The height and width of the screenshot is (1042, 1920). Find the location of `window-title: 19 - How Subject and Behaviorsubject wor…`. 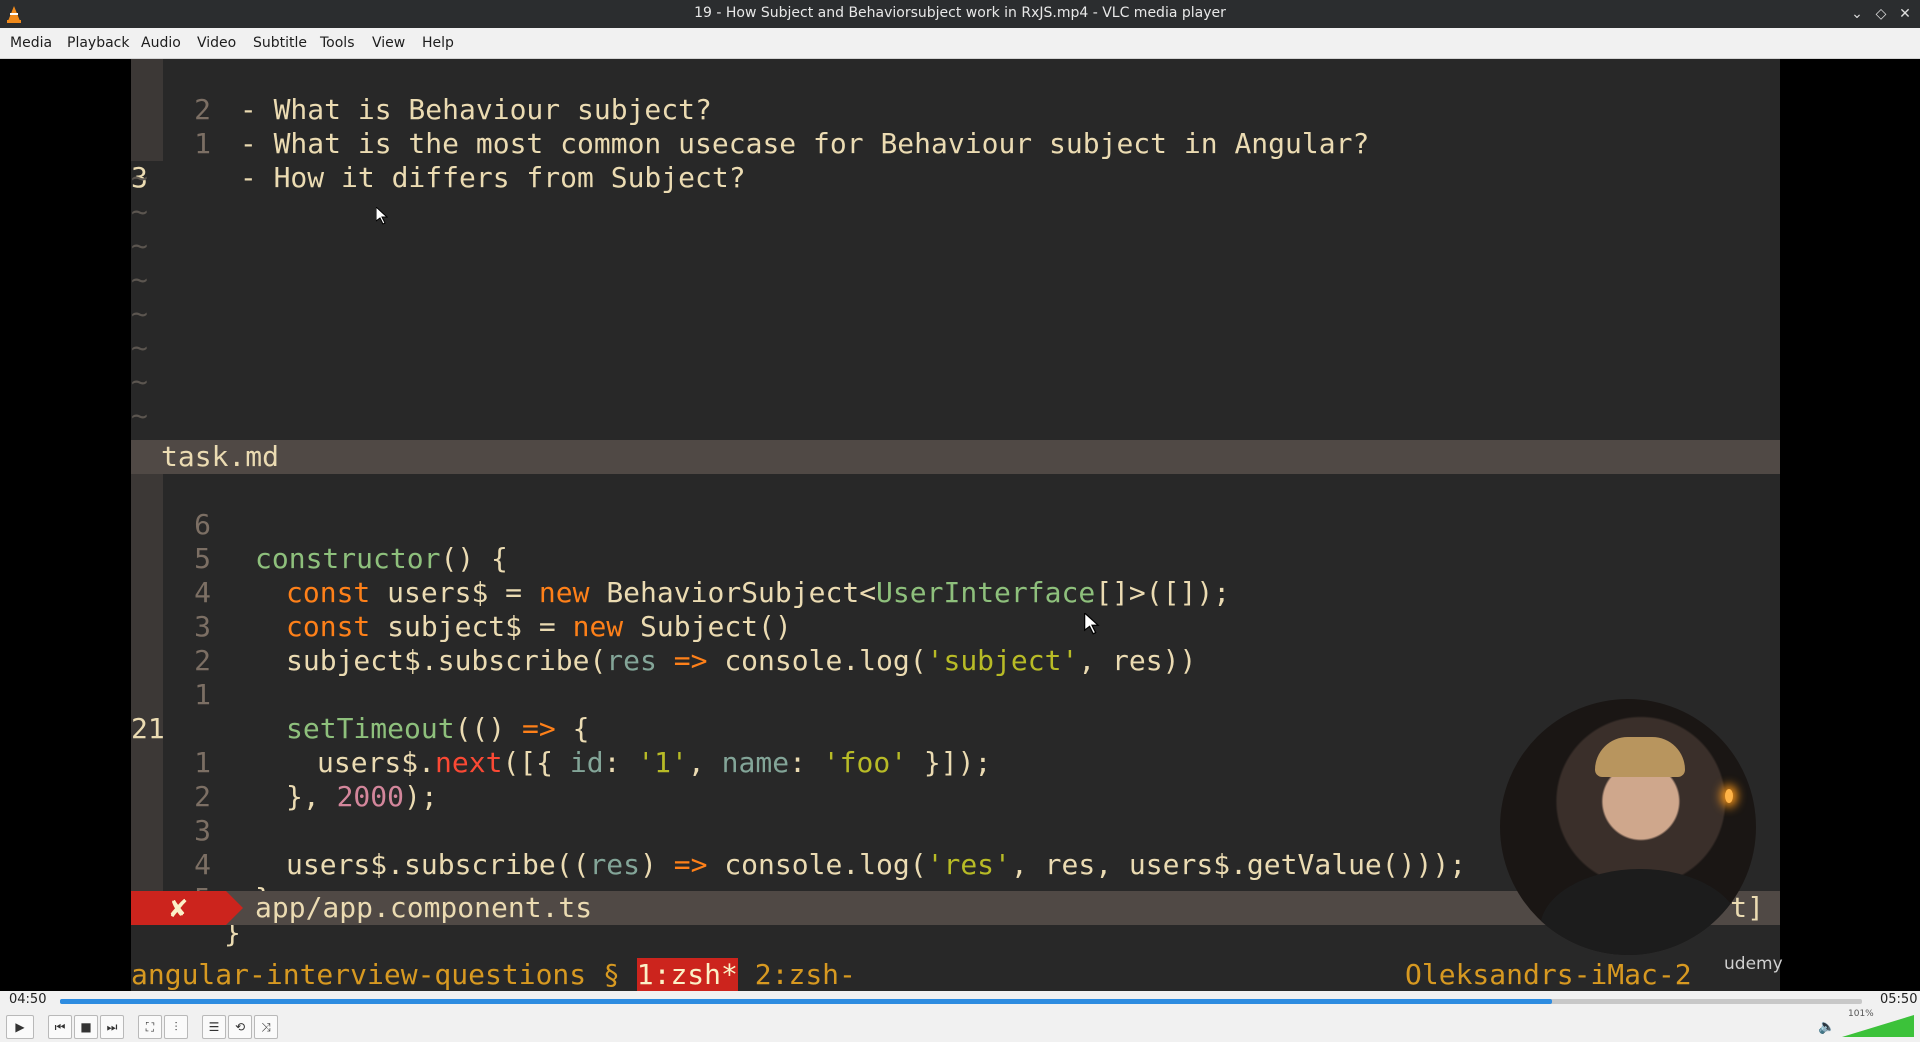

window-title: 19 - How Subject and Behaviorsubject wor… is located at coordinates (960, 13).